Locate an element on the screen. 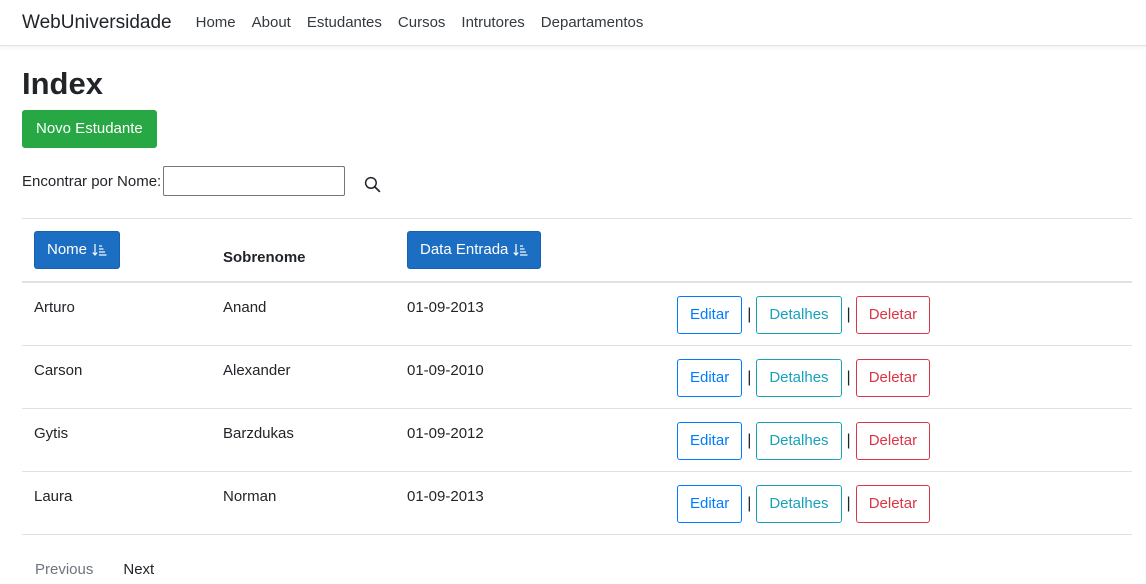  cell-sobrenome: Anand is located at coordinates (245, 307).